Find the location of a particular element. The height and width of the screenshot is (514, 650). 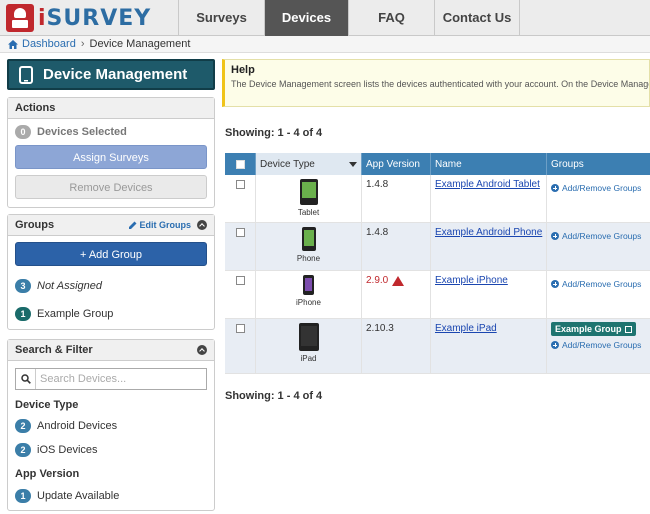

column-app-version: App Version is located at coordinates (396, 164).